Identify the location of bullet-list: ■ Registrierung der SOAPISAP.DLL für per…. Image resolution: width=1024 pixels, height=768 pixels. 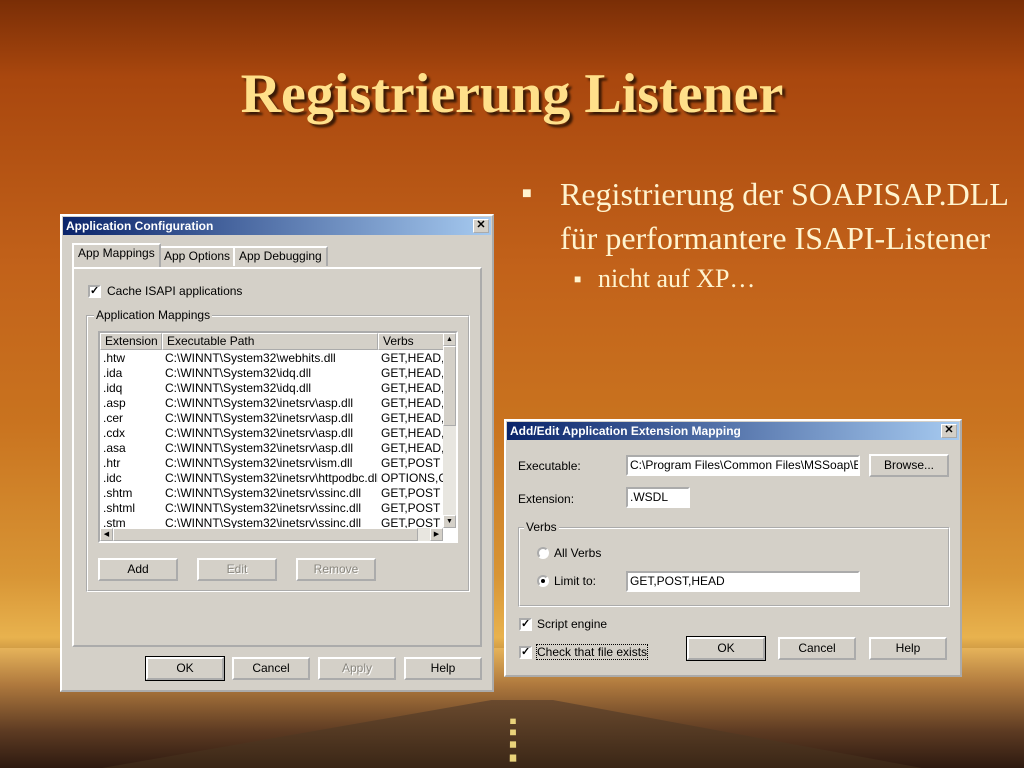
(767, 234).